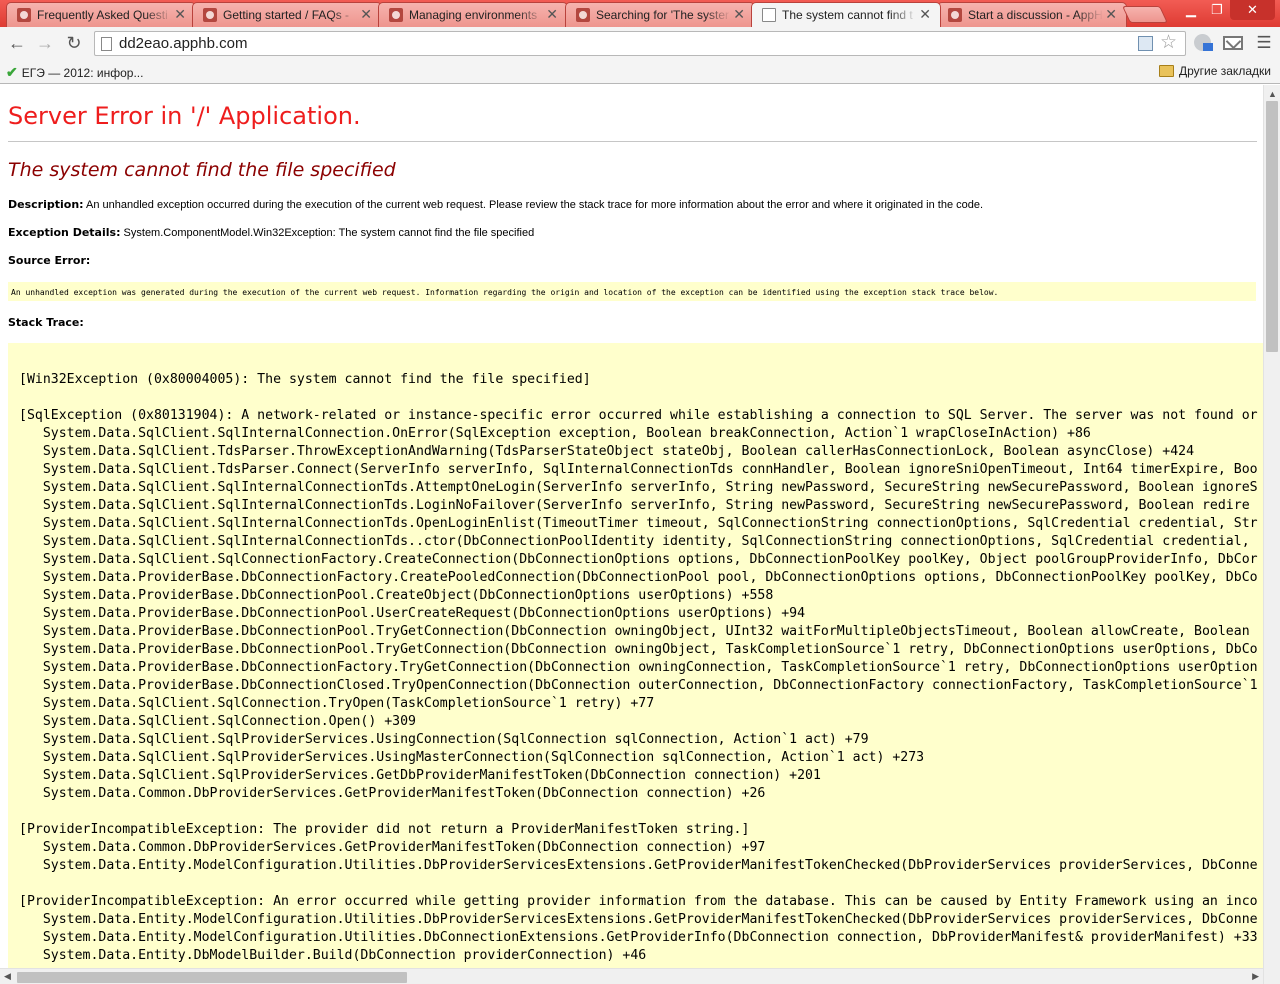  I want to click on gmail-icon, so click(1233, 43).